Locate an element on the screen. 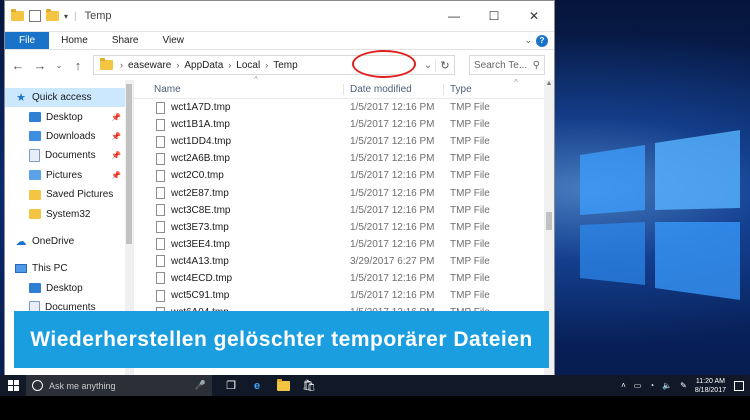 Image resolution: width=750 pixels, height=420 pixels. tab-view: View is located at coordinates (174, 40).